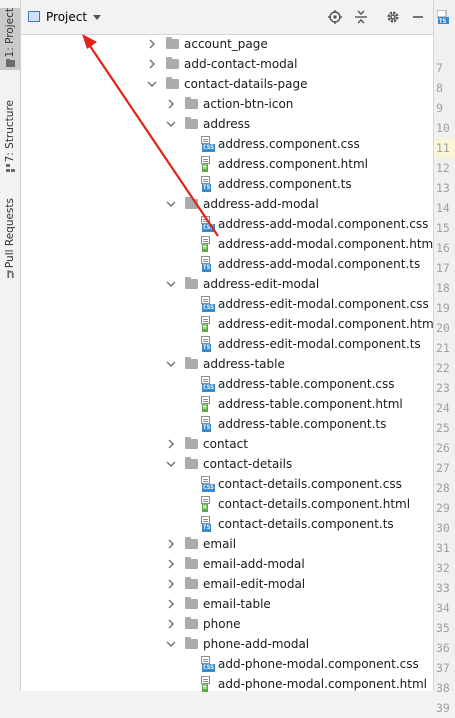 This screenshot has width=455, height=718. I want to click on collapse-all-icon, so click(361, 17).